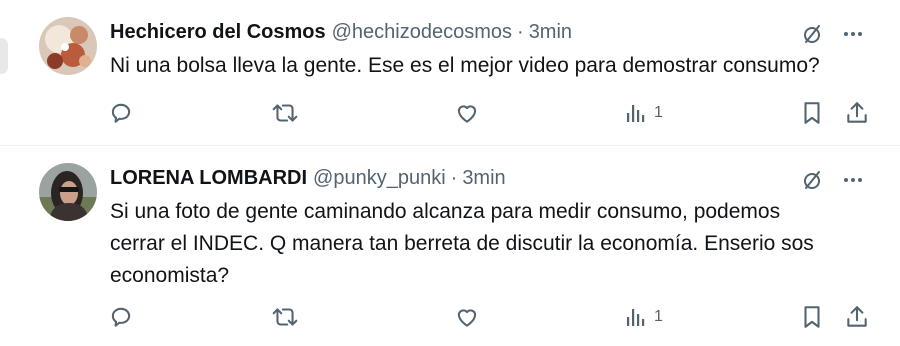 This screenshot has height=346, width=900. I want to click on display-name: Hechicero del Cosmos, so click(218, 32).